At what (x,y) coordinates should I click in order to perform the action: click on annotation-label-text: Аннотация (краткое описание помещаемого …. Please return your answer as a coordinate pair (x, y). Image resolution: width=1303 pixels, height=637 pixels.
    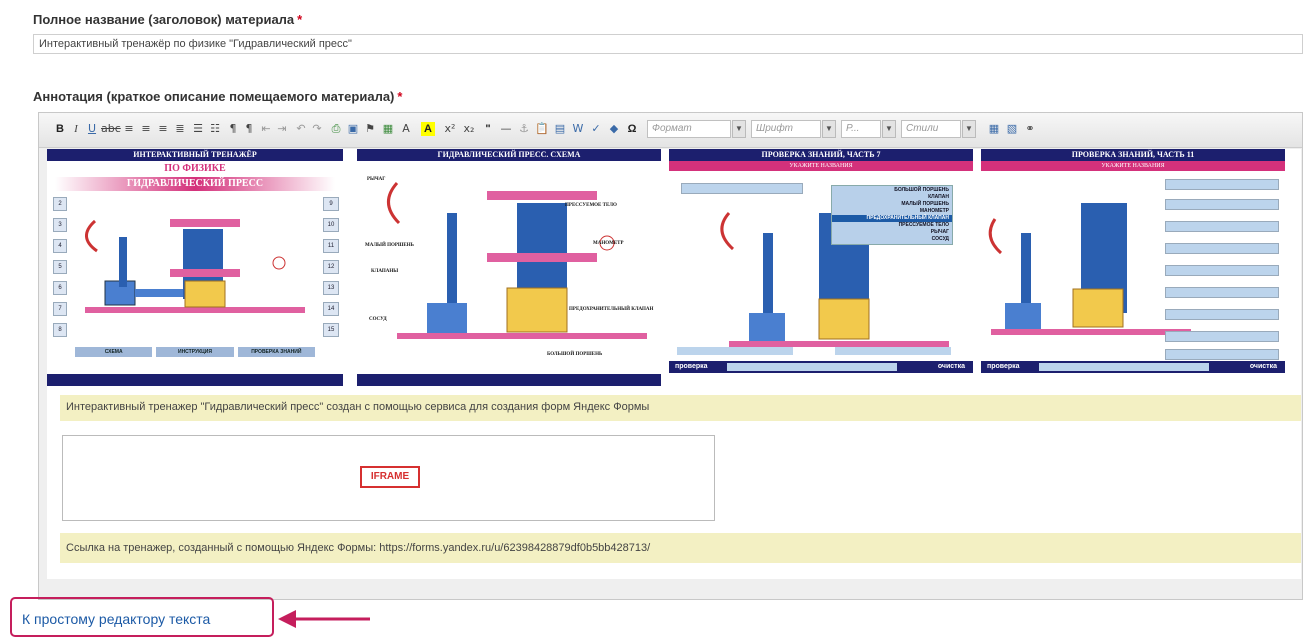
    Looking at the image, I should click on (214, 96).